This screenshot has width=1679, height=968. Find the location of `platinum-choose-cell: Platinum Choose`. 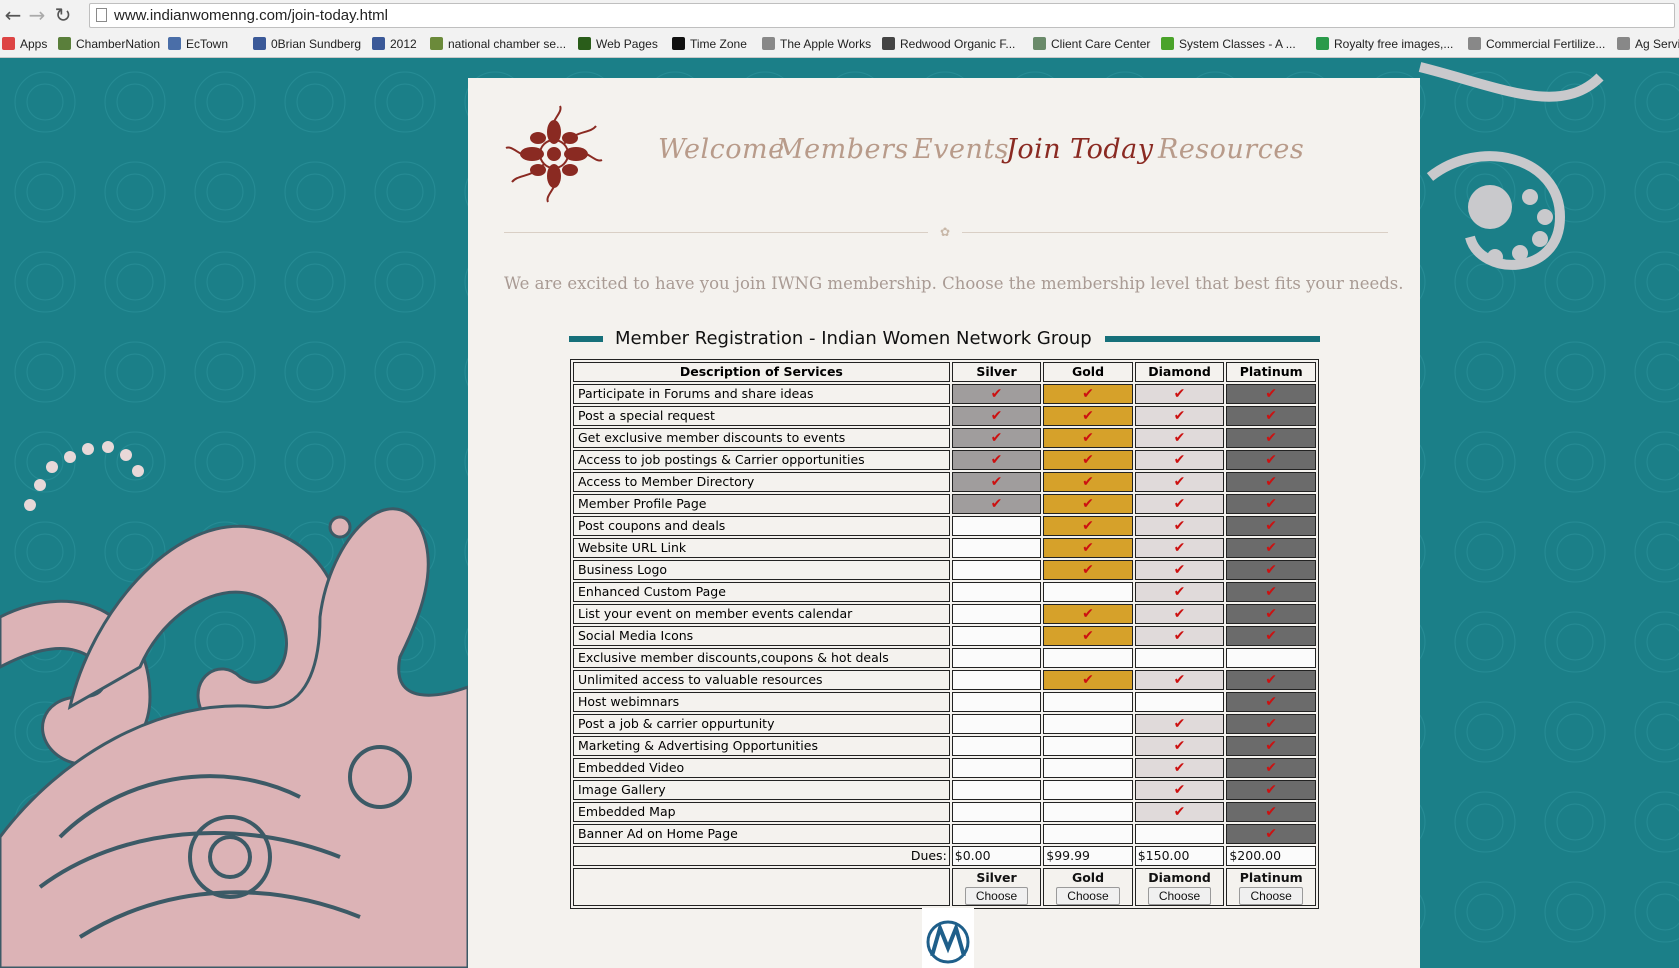

platinum-choose-cell: Platinum Choose is located at coordinates (1271, 887).